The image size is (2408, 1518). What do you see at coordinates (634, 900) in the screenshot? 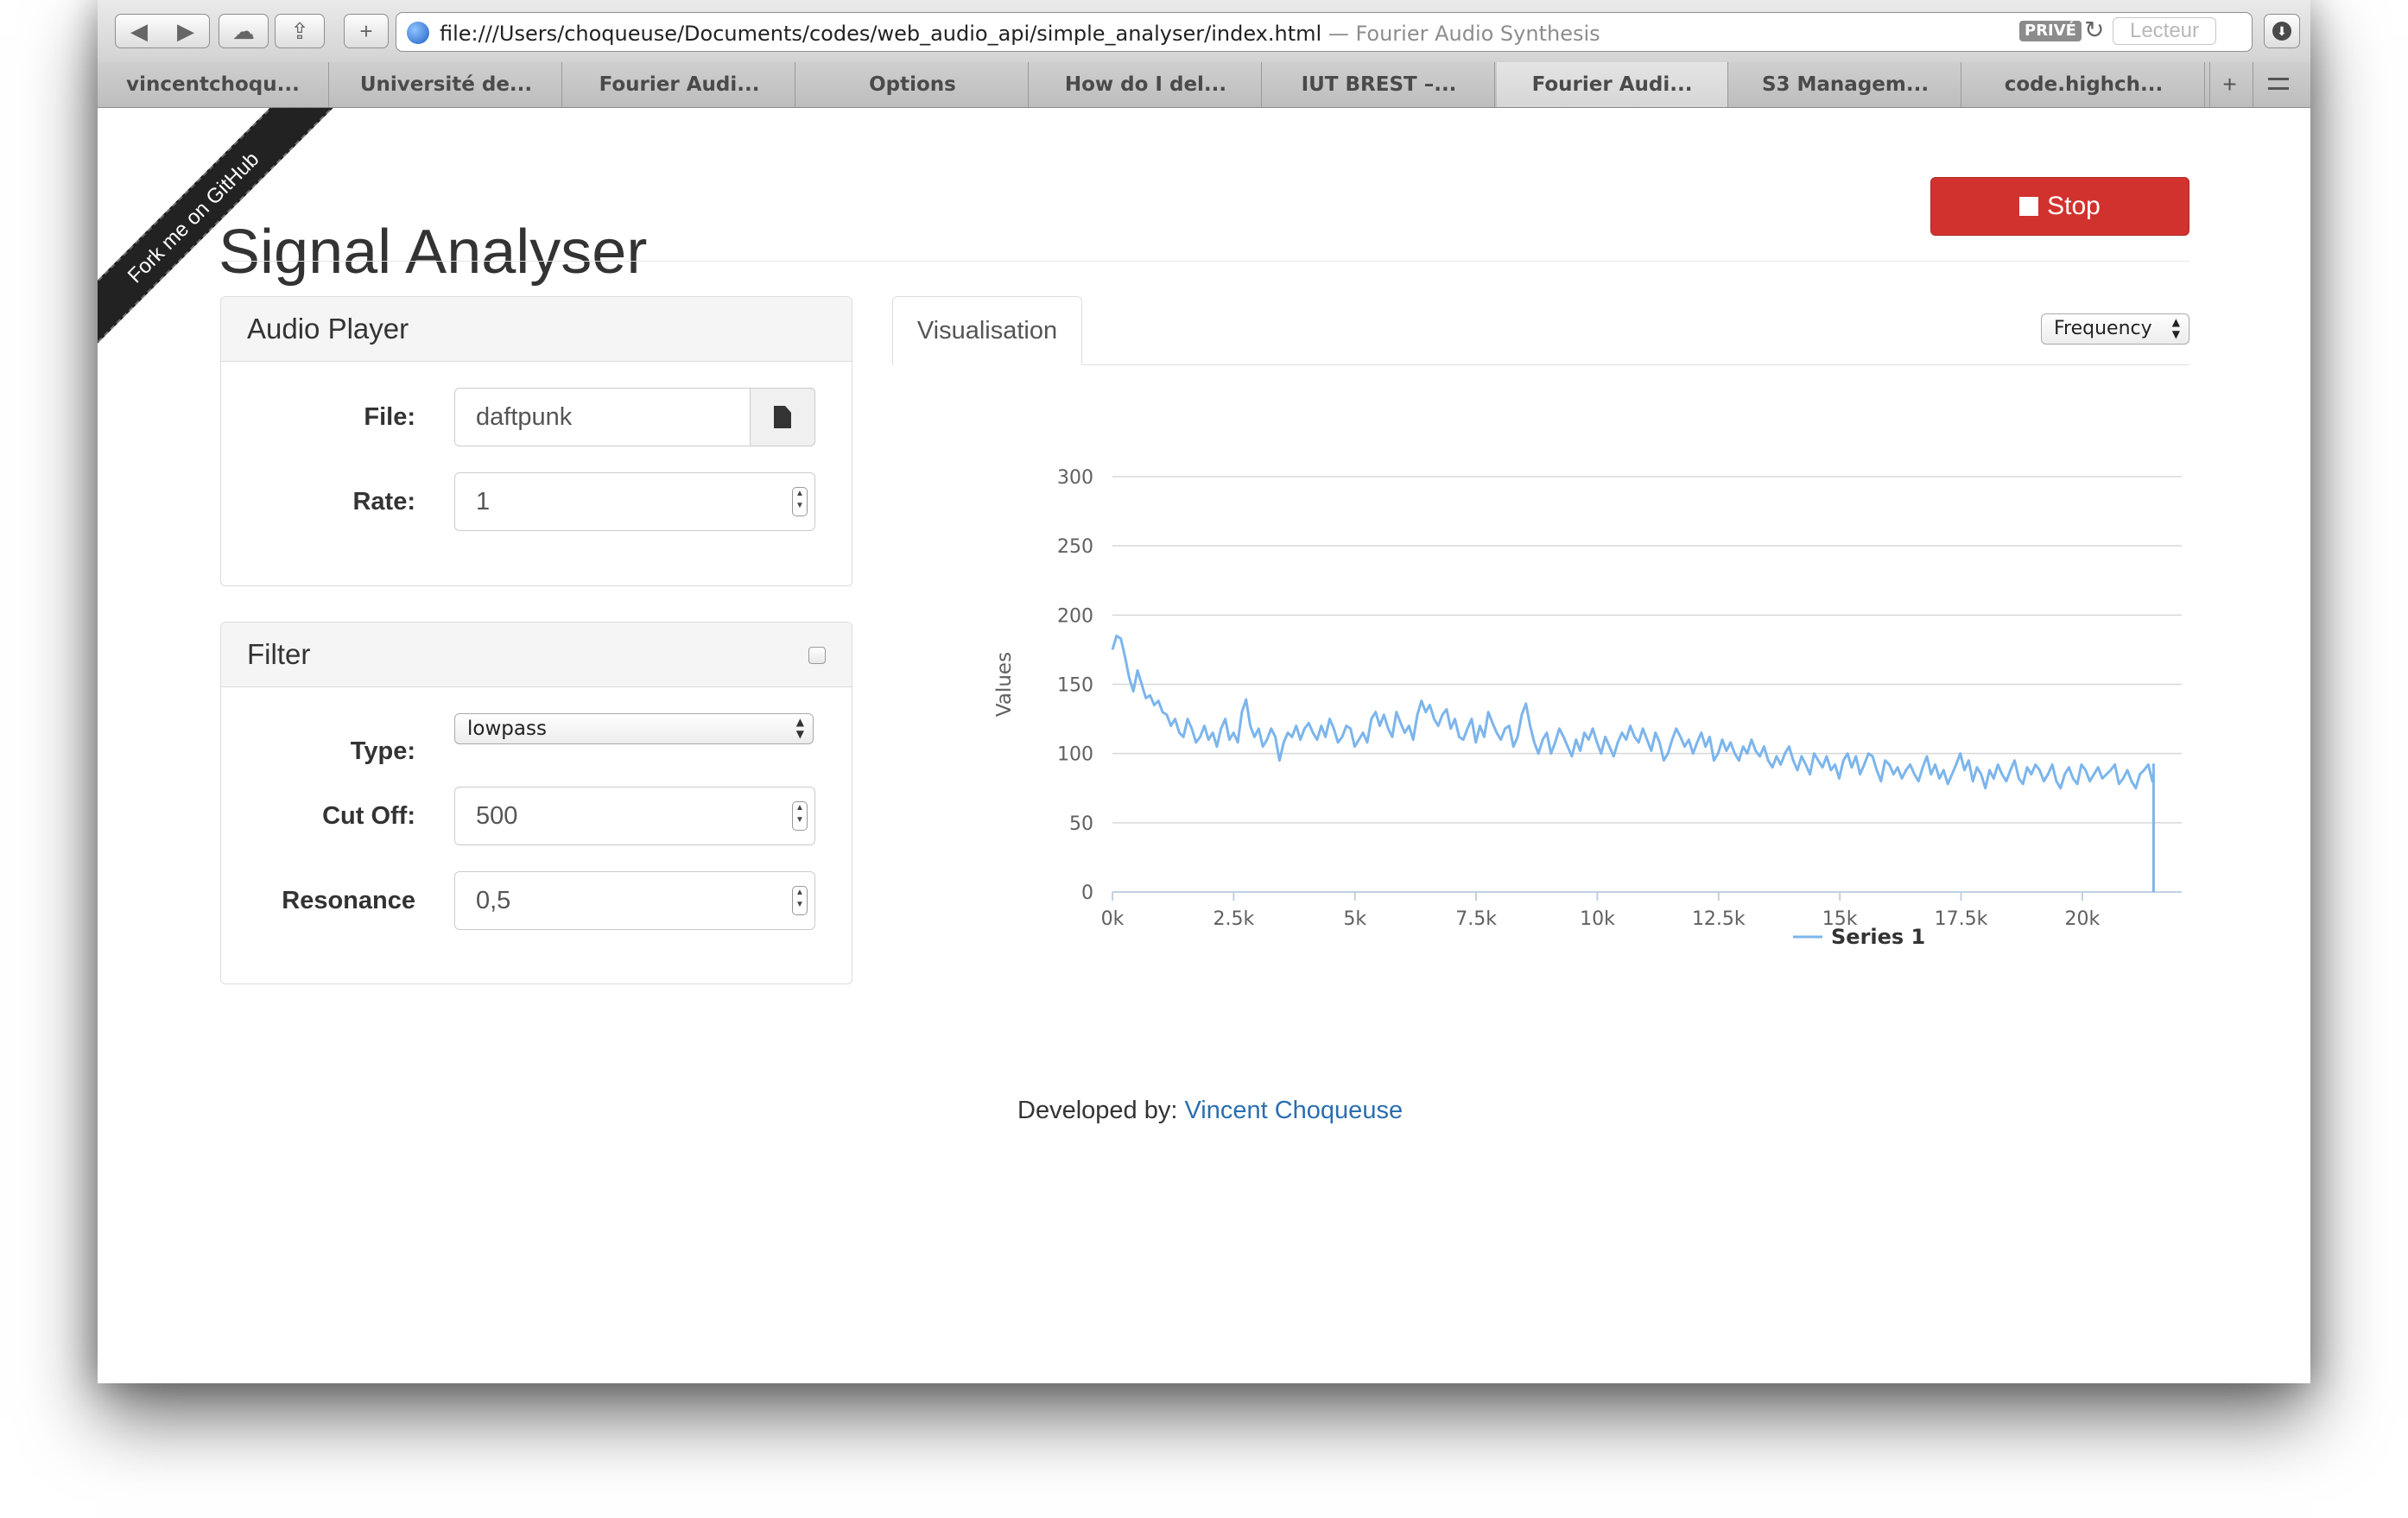
I see `resonance-input: 0,5 ▲ ▼` at bounding box center [634, 900].